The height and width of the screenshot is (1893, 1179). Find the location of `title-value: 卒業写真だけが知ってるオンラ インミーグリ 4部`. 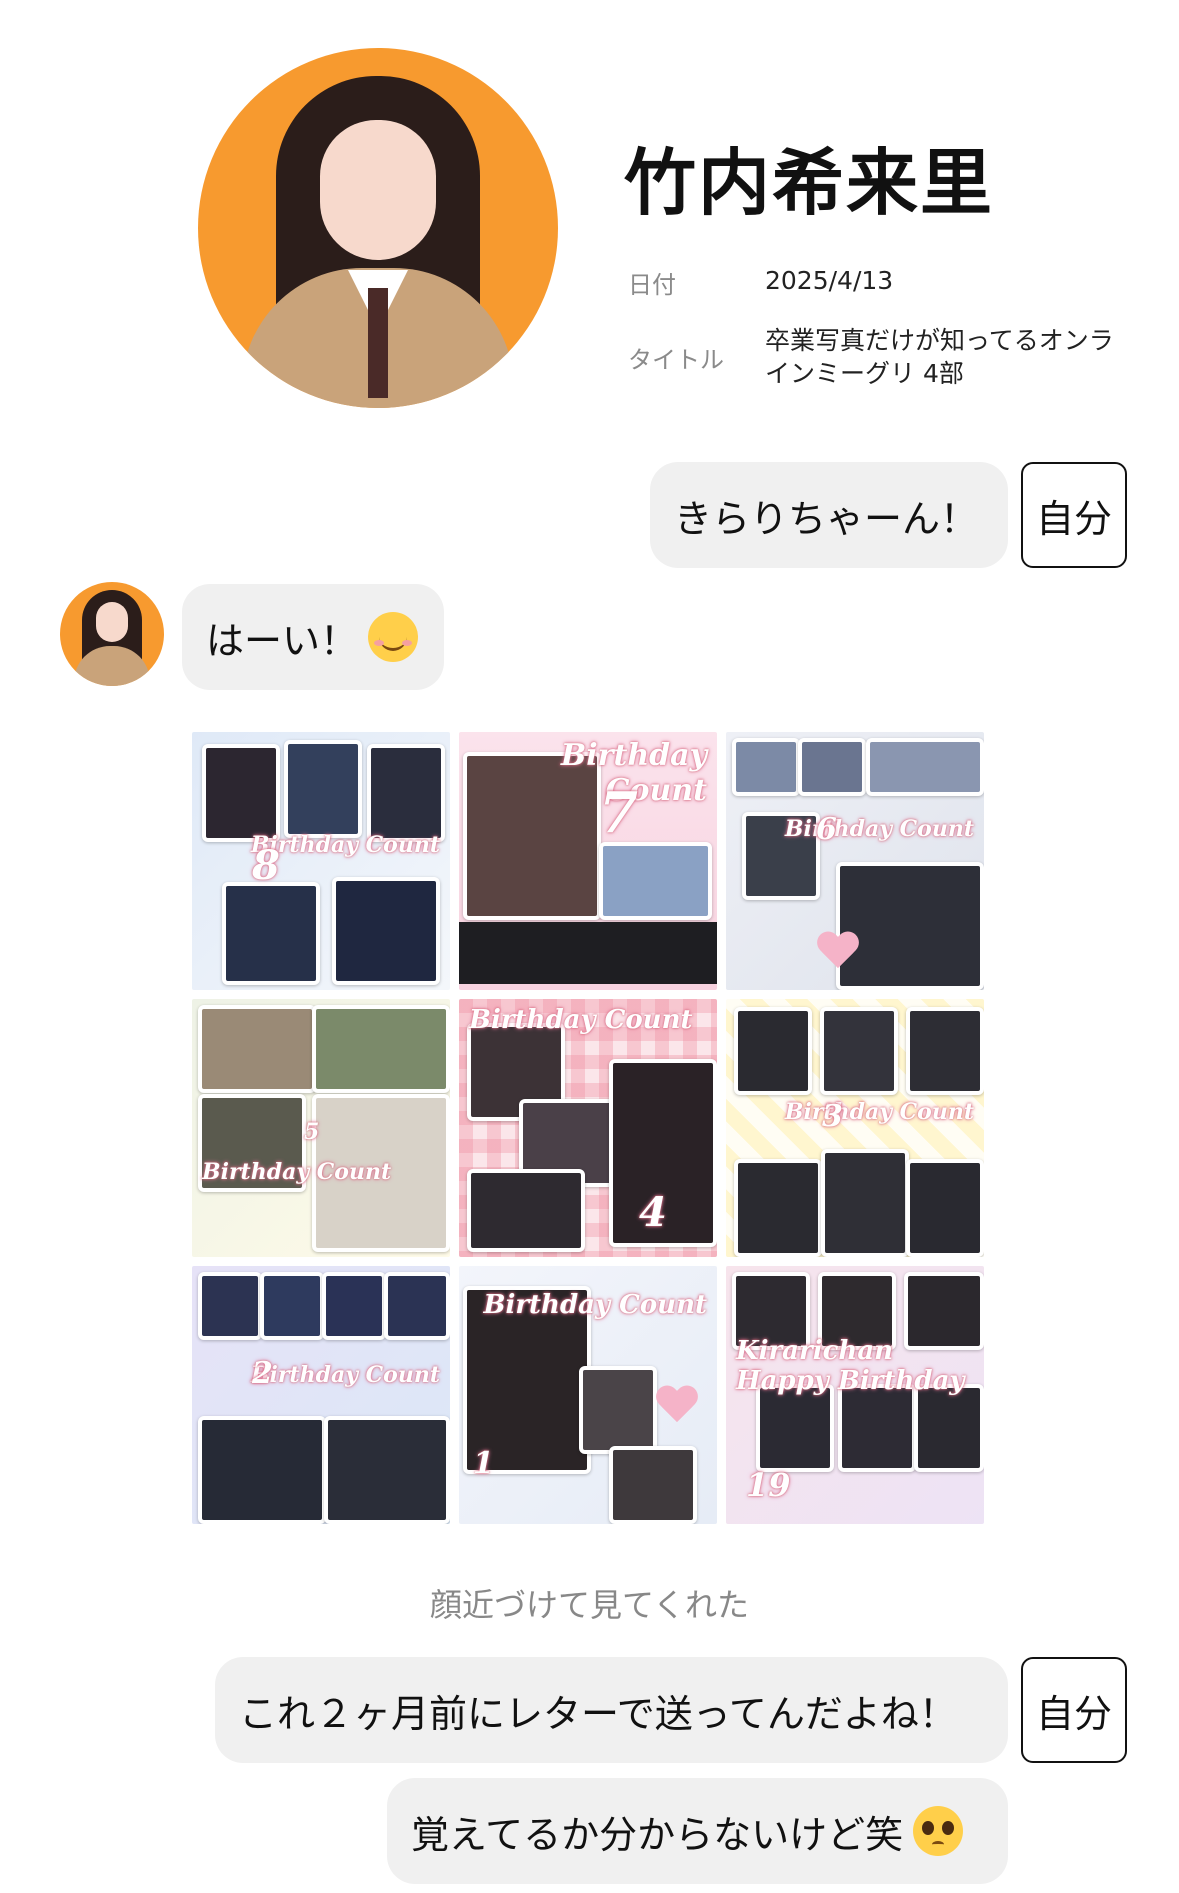

title-value: 卒業写真だけが知ってるオンラ インミーグリ 4部 is located at coordinates (939, 357).